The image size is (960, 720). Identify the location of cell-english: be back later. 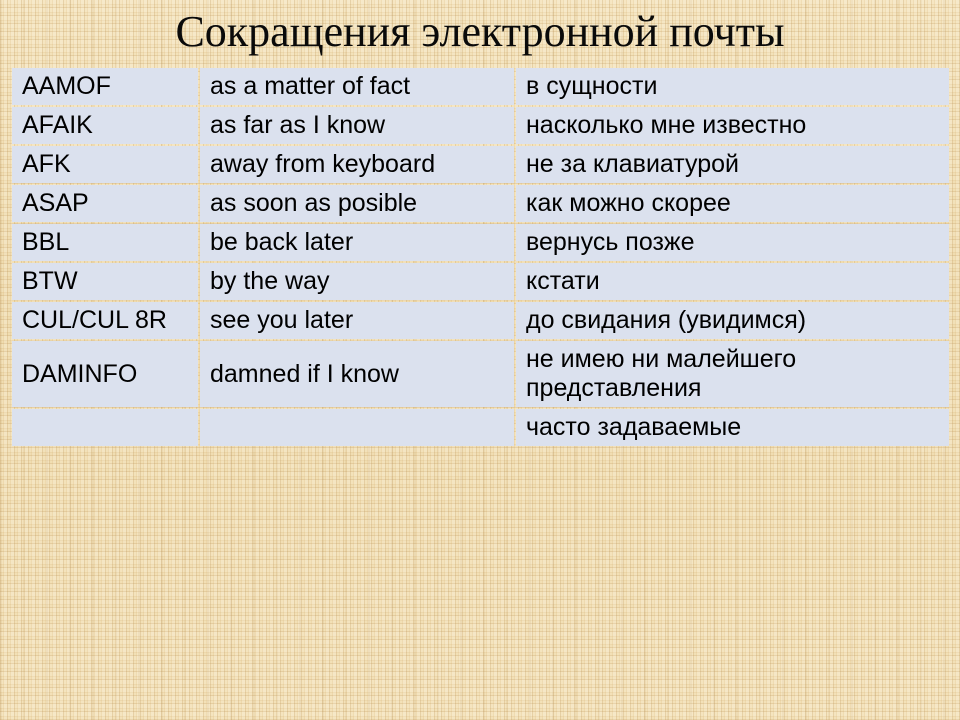
(357, 242).